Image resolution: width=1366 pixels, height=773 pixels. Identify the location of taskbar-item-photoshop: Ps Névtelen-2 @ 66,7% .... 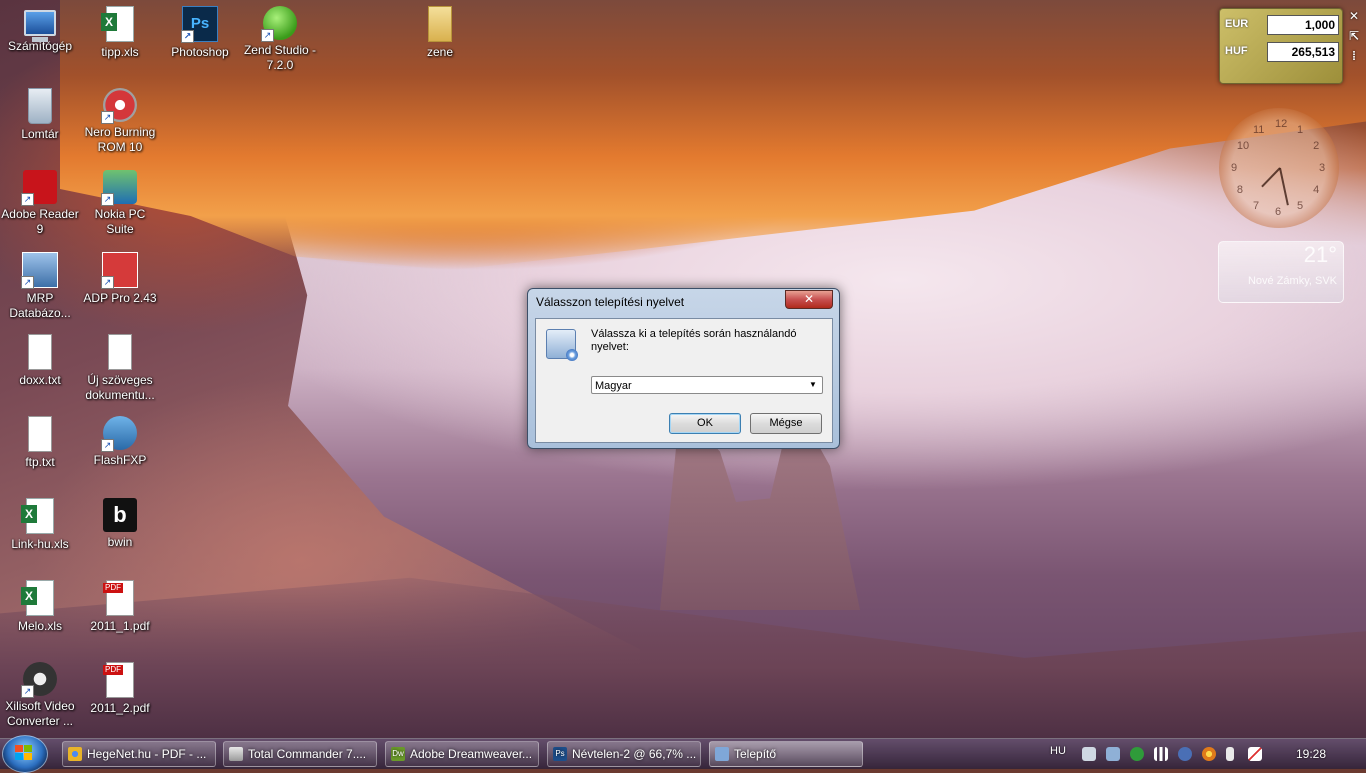
(624, 754).